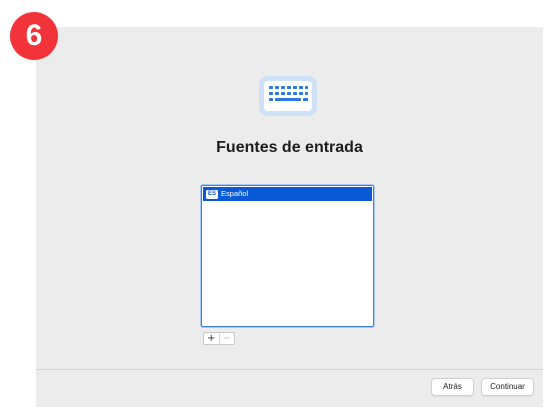  What do you see at coordinates (452, 387) in the screenshot?
I see `back-button: Atrás` at bounding box center [452, 387].